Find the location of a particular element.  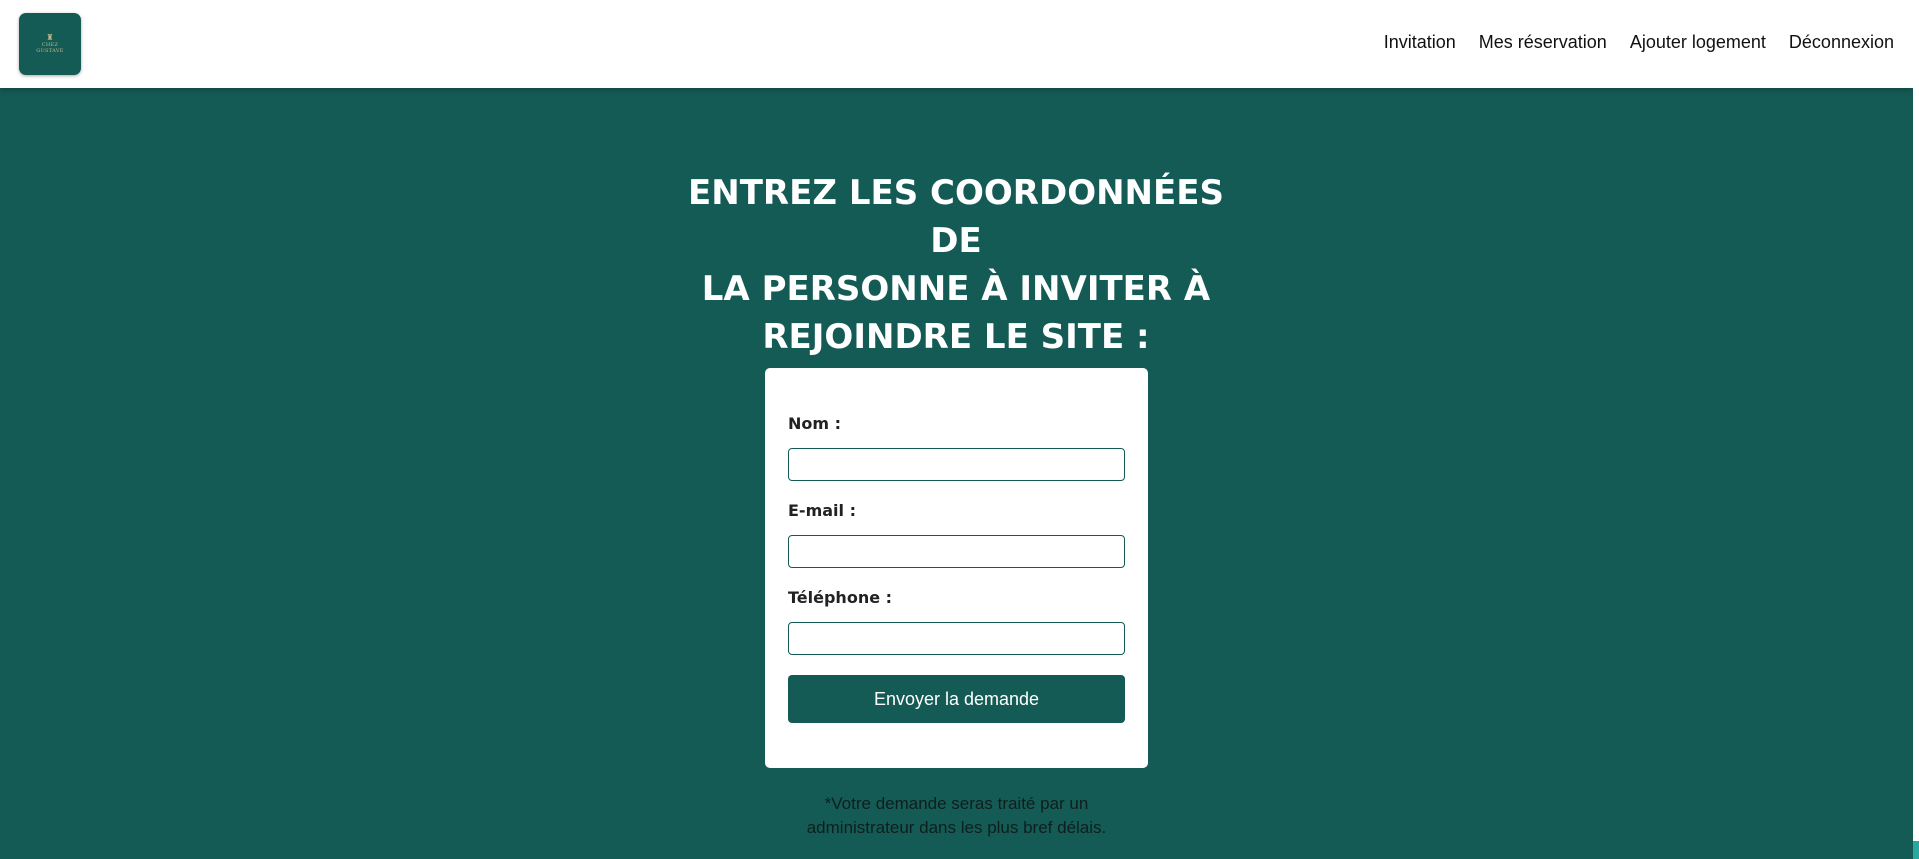

page-title-line-3: REJOINDRE LE SITE : is located at coordinates (956, 336).